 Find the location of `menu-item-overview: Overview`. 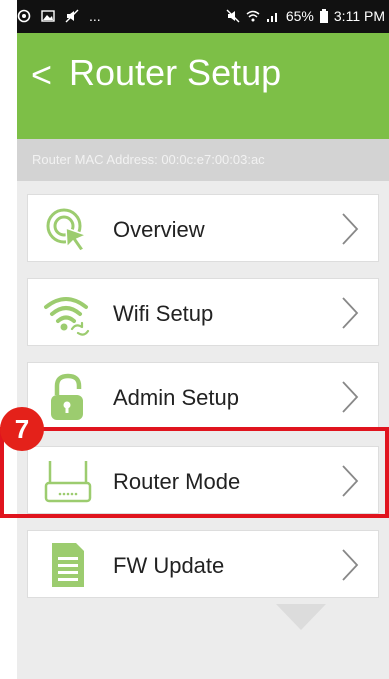

menu-item-overview: Overview is located at coordinates (203, 228).